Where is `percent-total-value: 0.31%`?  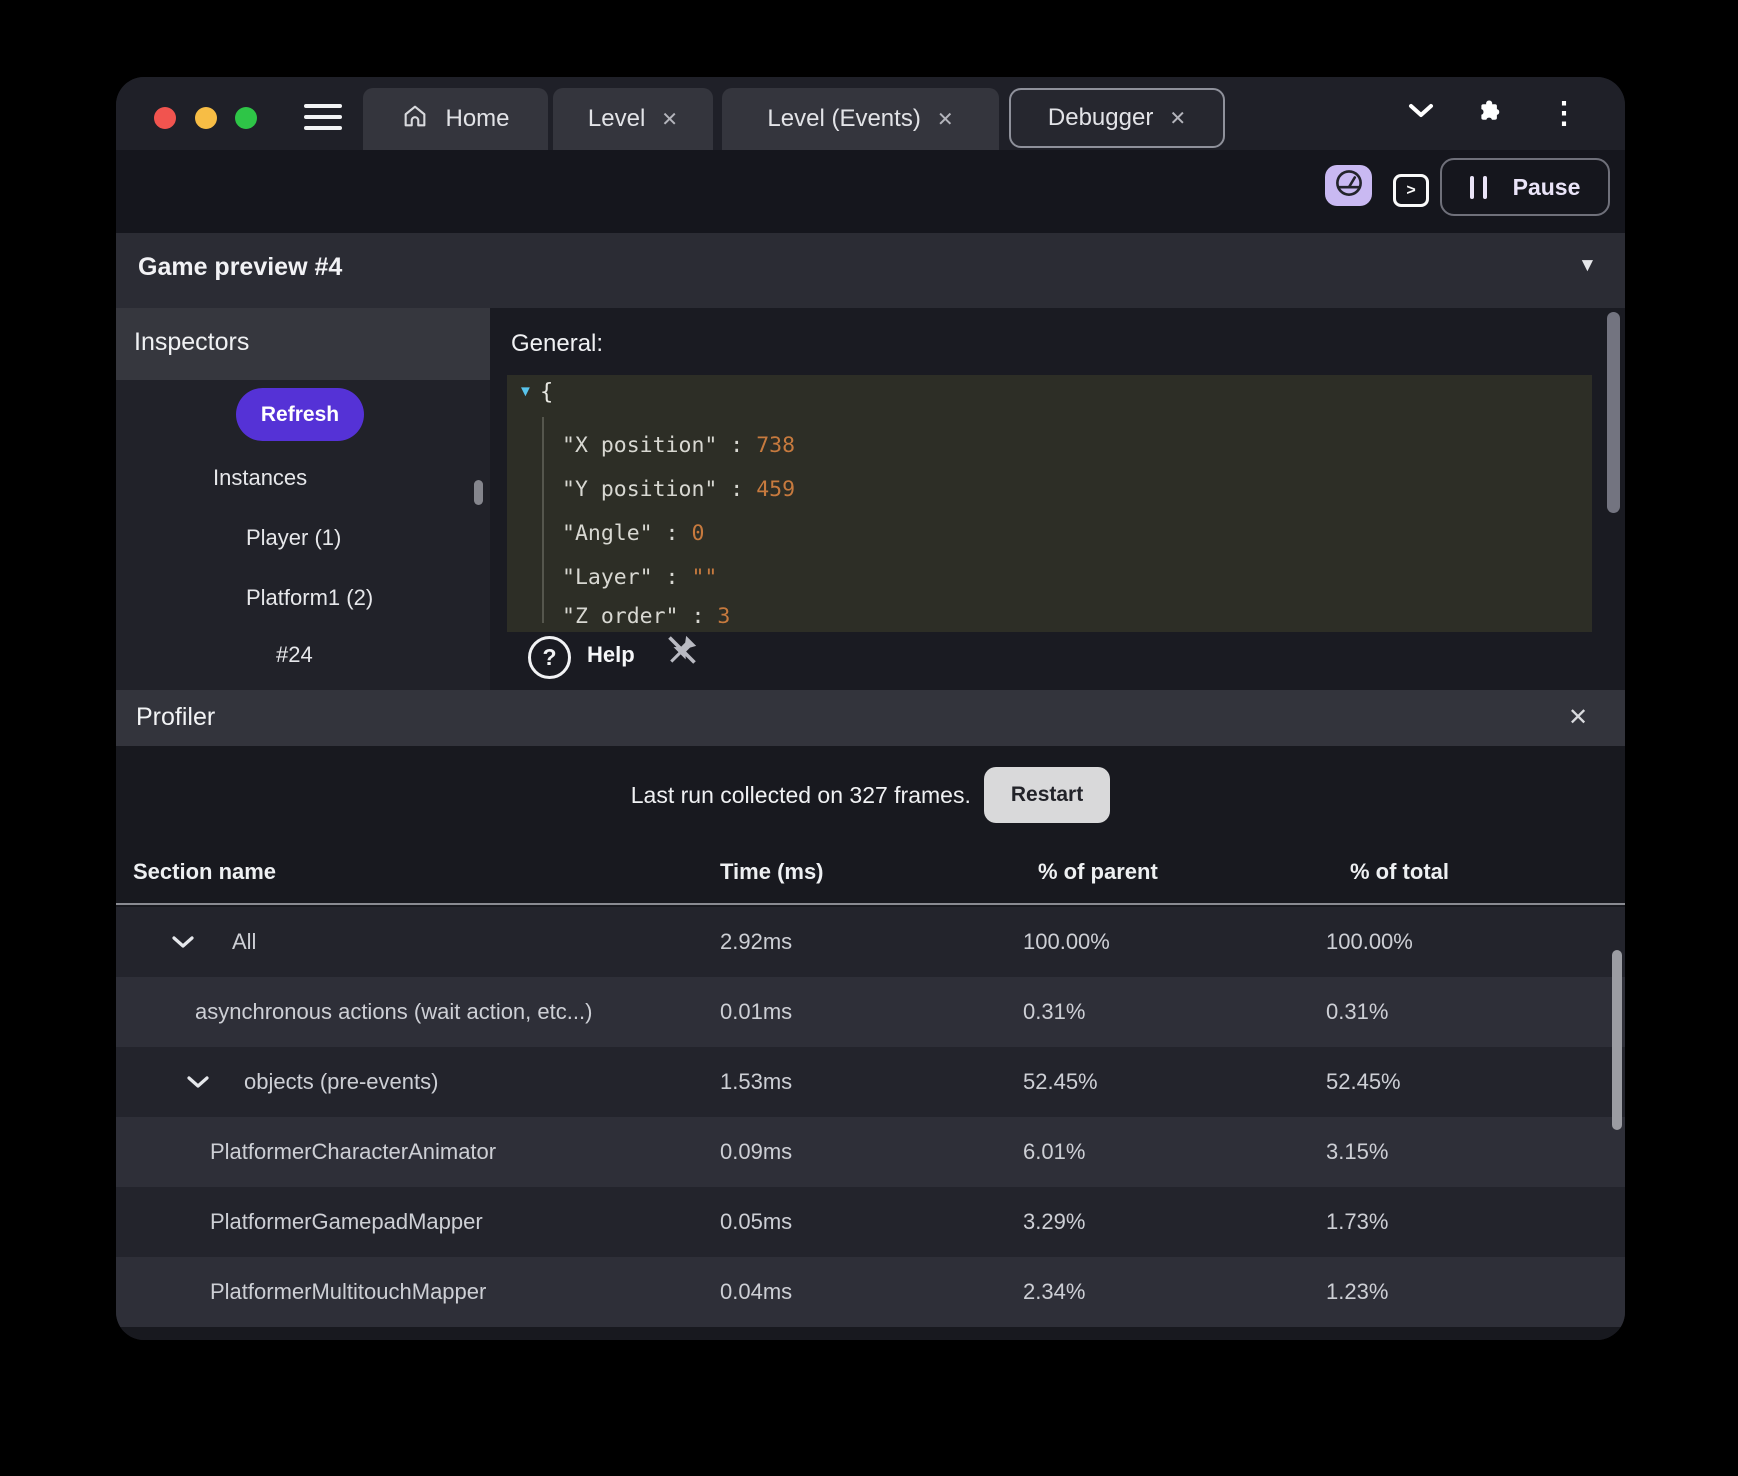
percent-total-value: 0.31% is located at coordinates (1357, 1011).